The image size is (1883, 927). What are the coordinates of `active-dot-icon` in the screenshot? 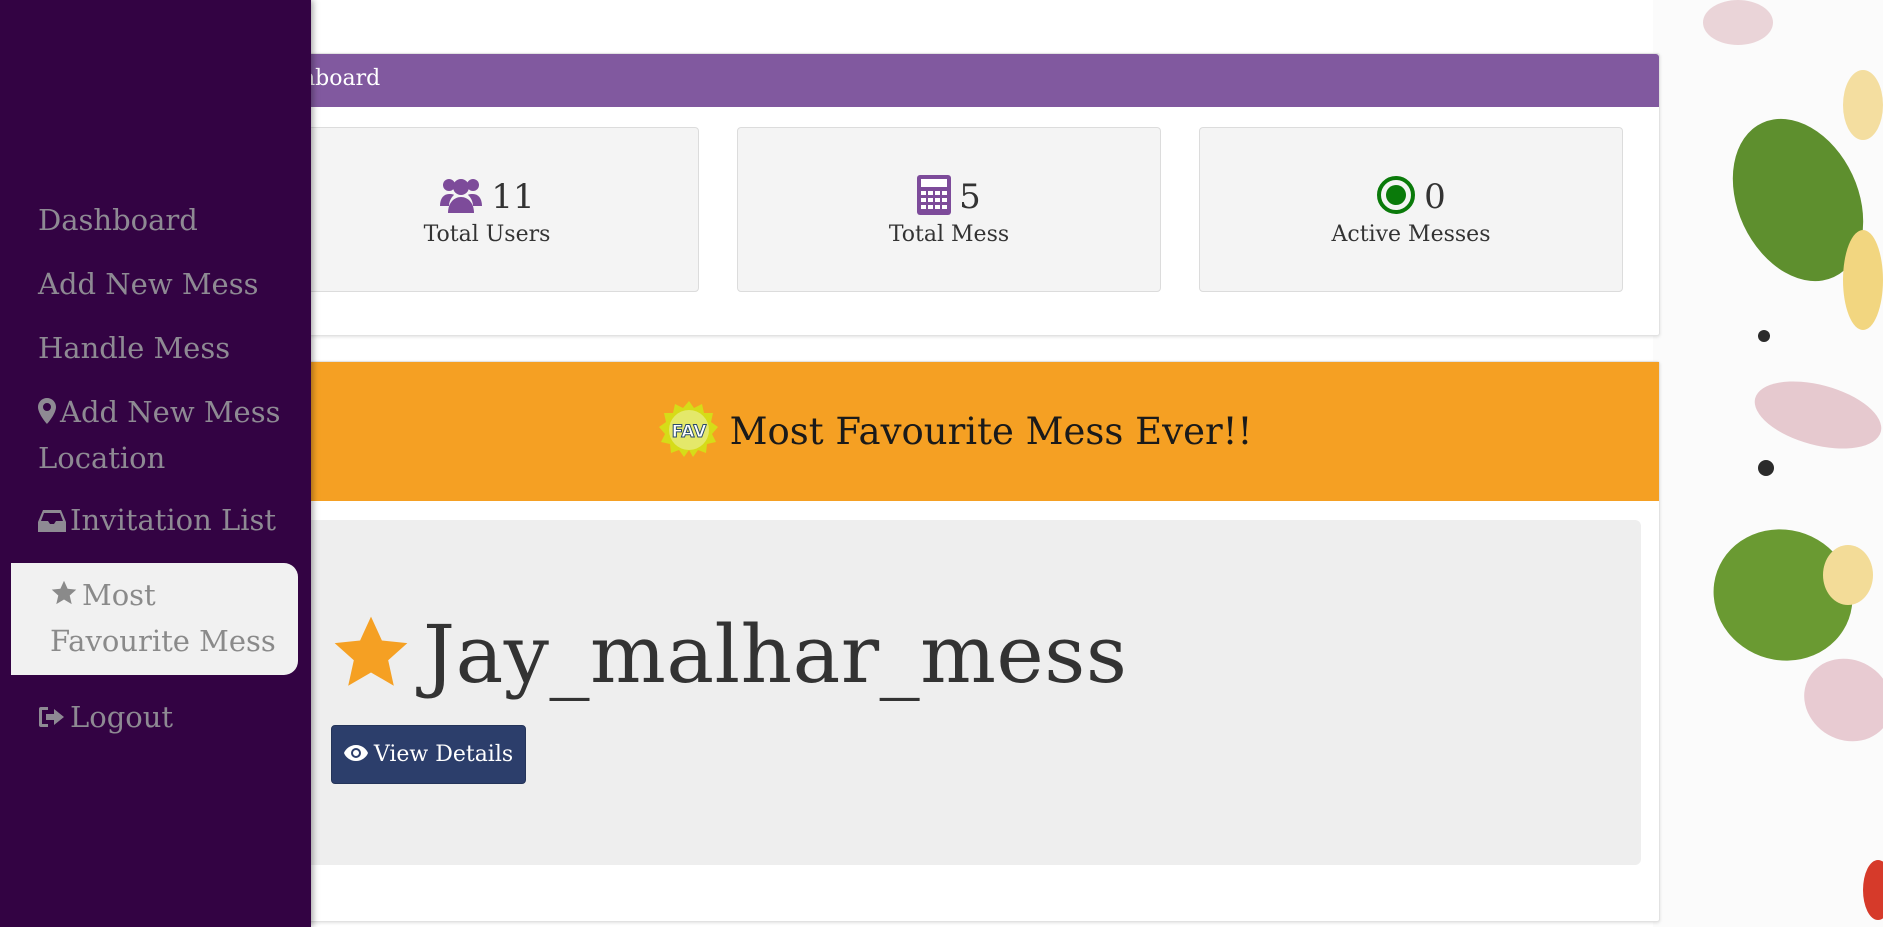 It's located at (1396, 197).